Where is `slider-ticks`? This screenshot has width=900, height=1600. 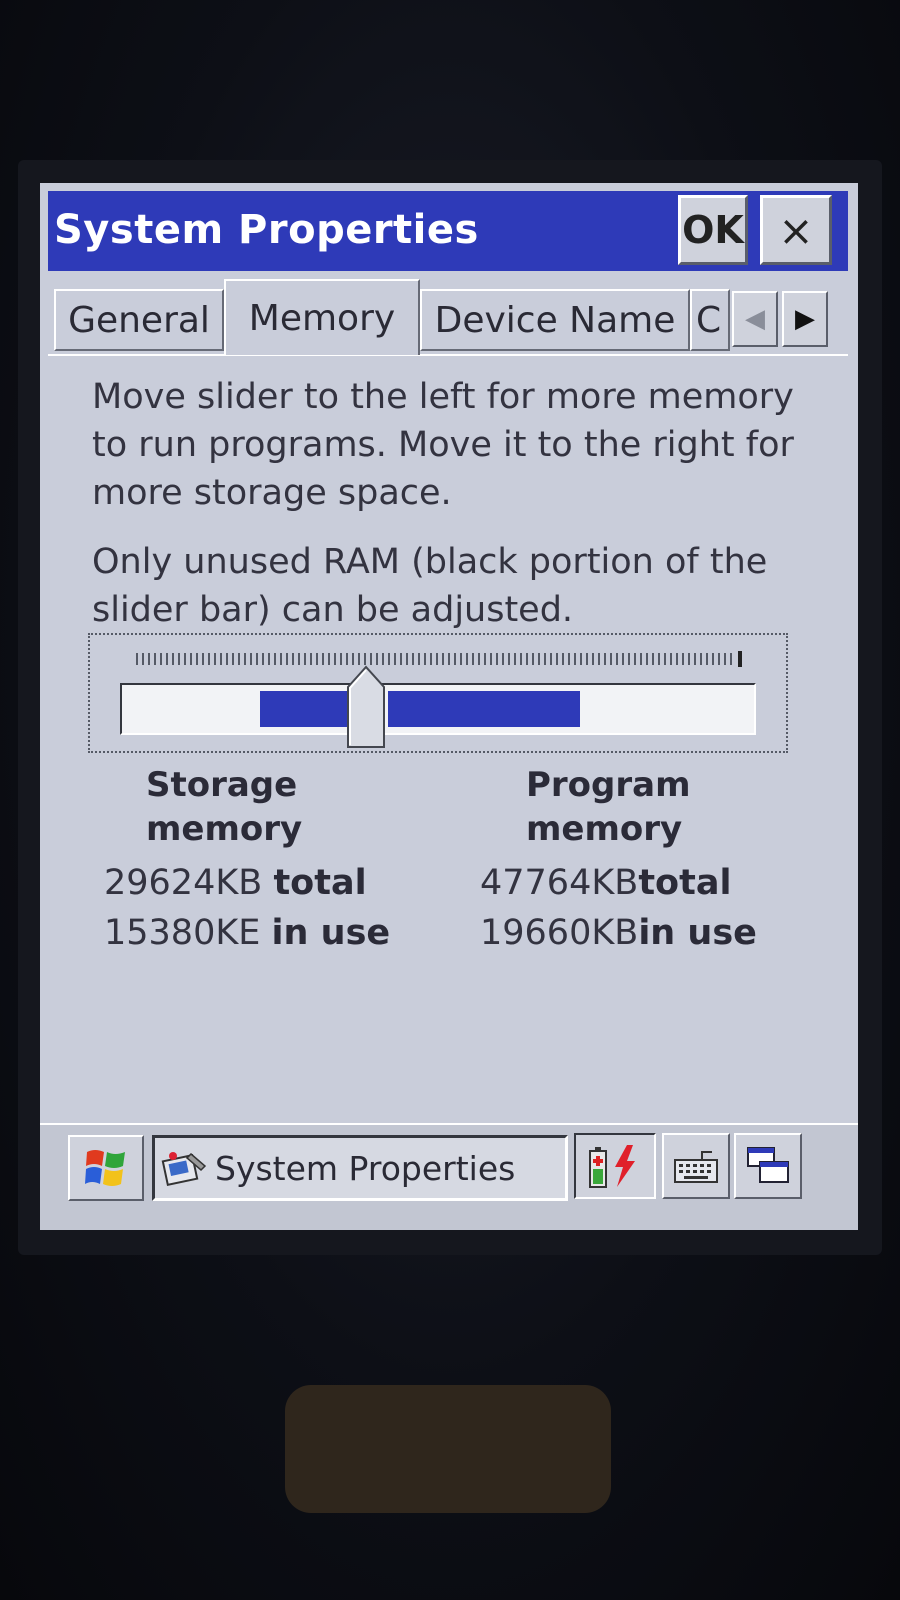 slider-ticks is located at coordinates (436, 659).